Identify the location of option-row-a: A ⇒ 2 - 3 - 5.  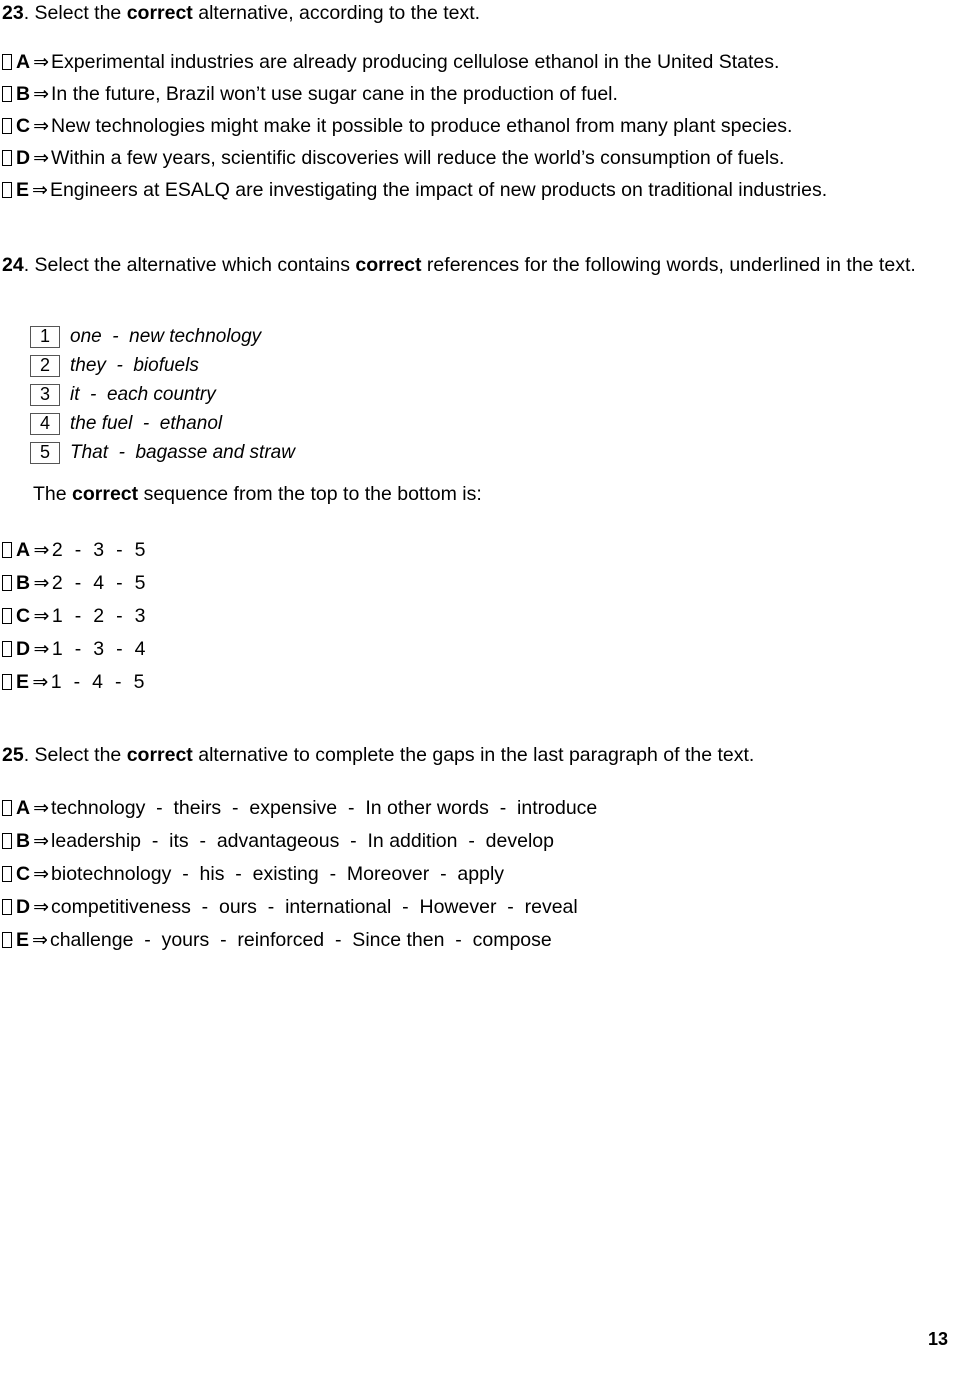
(74, 553).